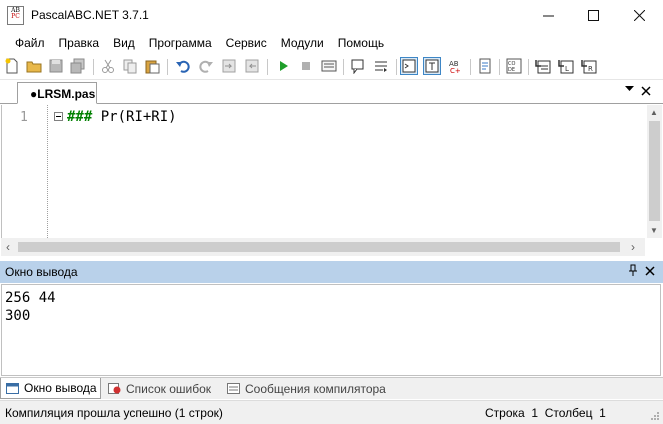  What do you see at coordinates (169, 388) in the screenshot?
I see `tab-error-list-label: Список ошибок` at bounding box center [169, 388].